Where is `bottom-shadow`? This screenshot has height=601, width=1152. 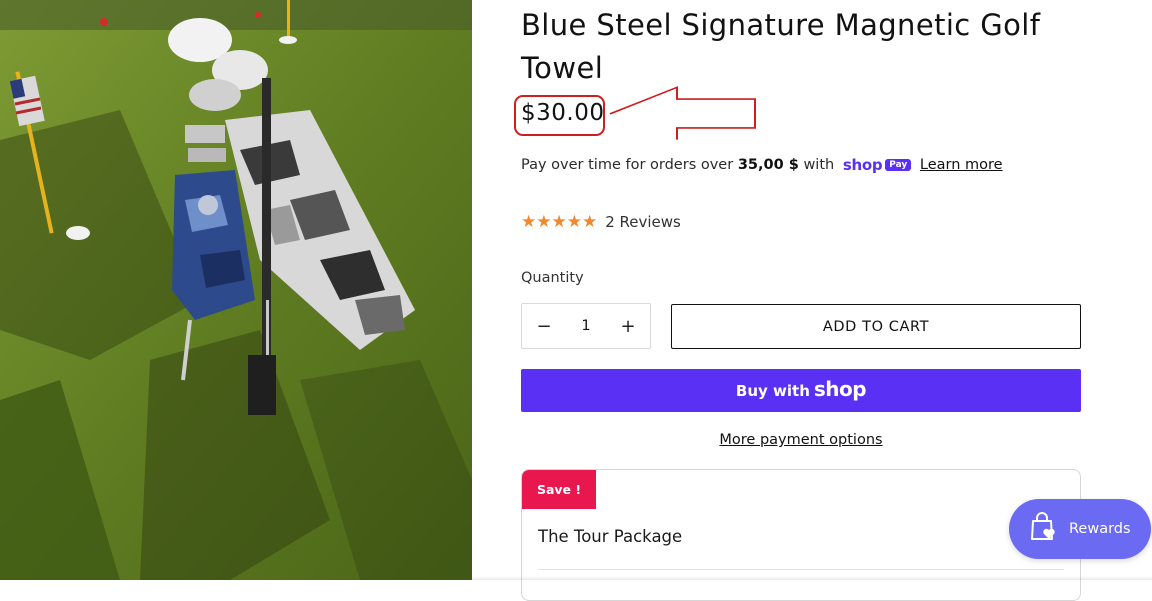
bottom-shadow is located at coordinates (812, 578).